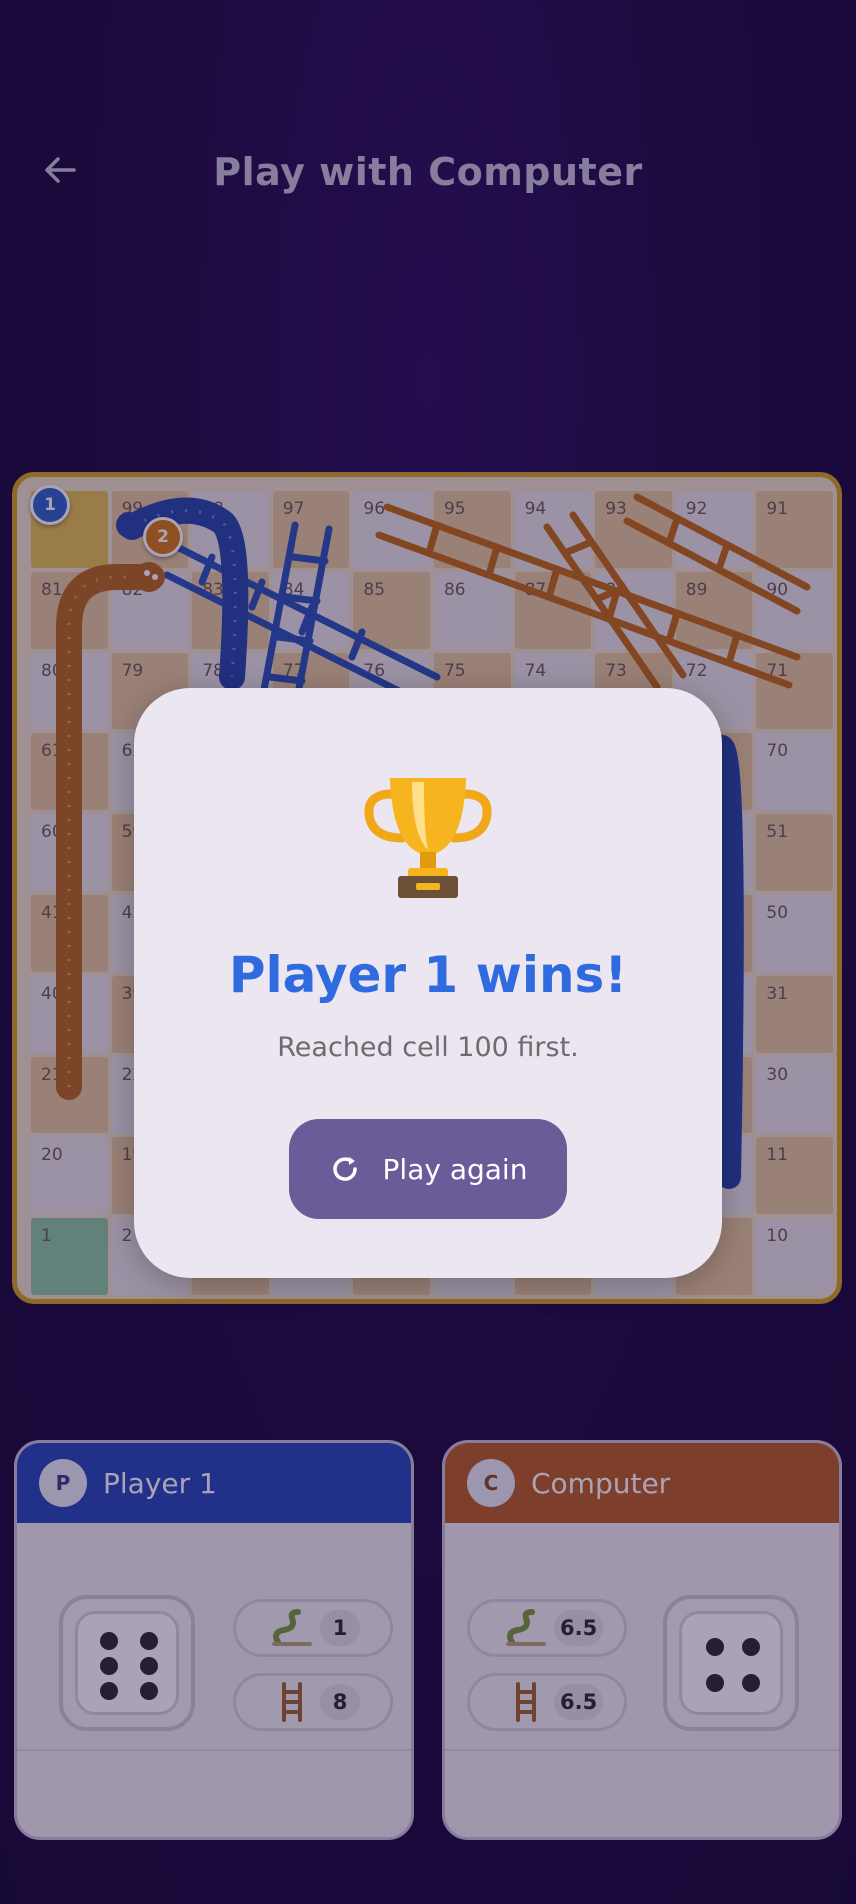  I want to click on win-subtitle: Reached cell 100 first., so click(428, 1047).